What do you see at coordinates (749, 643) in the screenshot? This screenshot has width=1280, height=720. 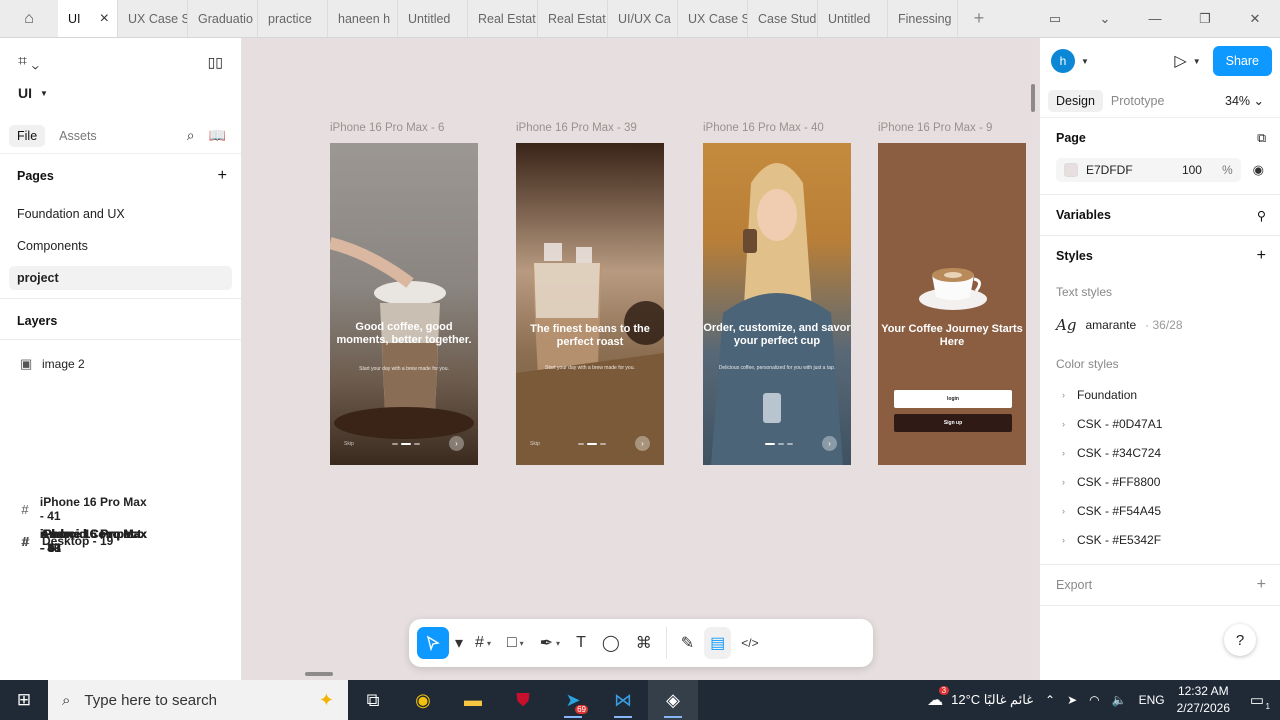 I see `dev-mode: </>` at bounding box center [749, 643].